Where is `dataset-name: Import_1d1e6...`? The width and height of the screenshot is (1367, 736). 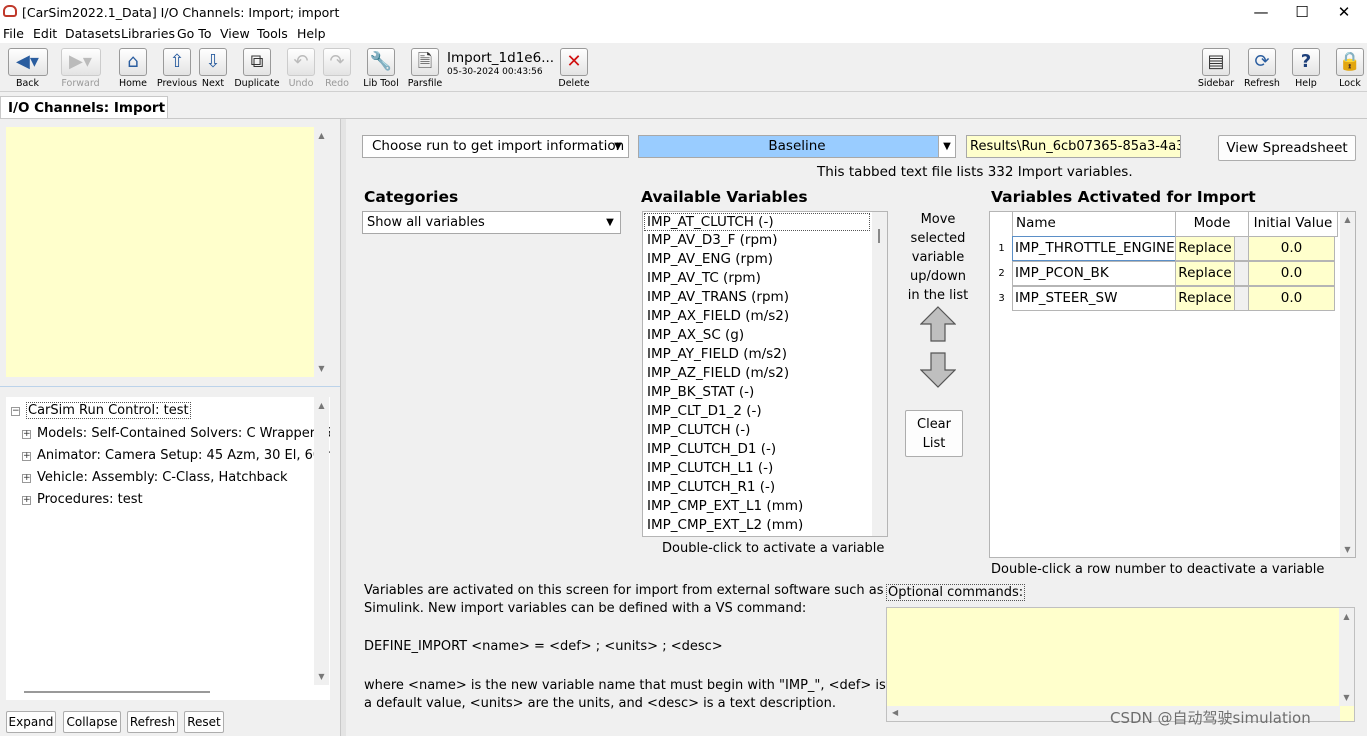 dataset-name: Import_1d1e6... is located at coordinates (501, 58).